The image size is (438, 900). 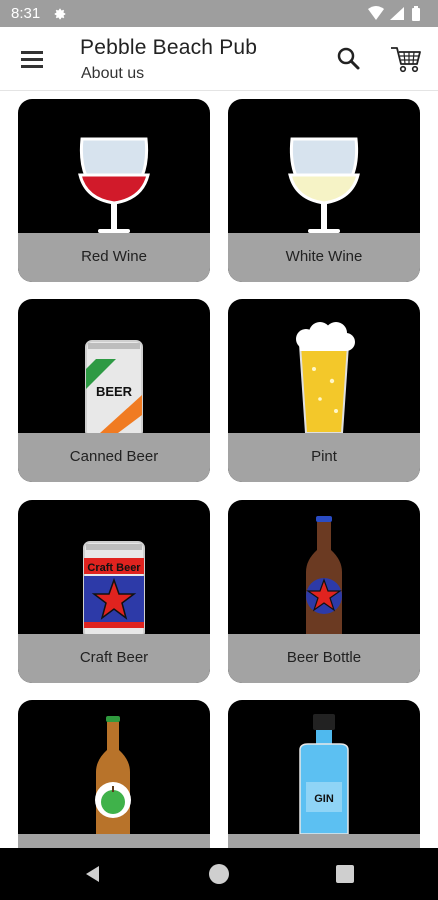 I want to click on product-card-craft-beer: Craft Beer Craft Beer, so click(x=114, y=591).